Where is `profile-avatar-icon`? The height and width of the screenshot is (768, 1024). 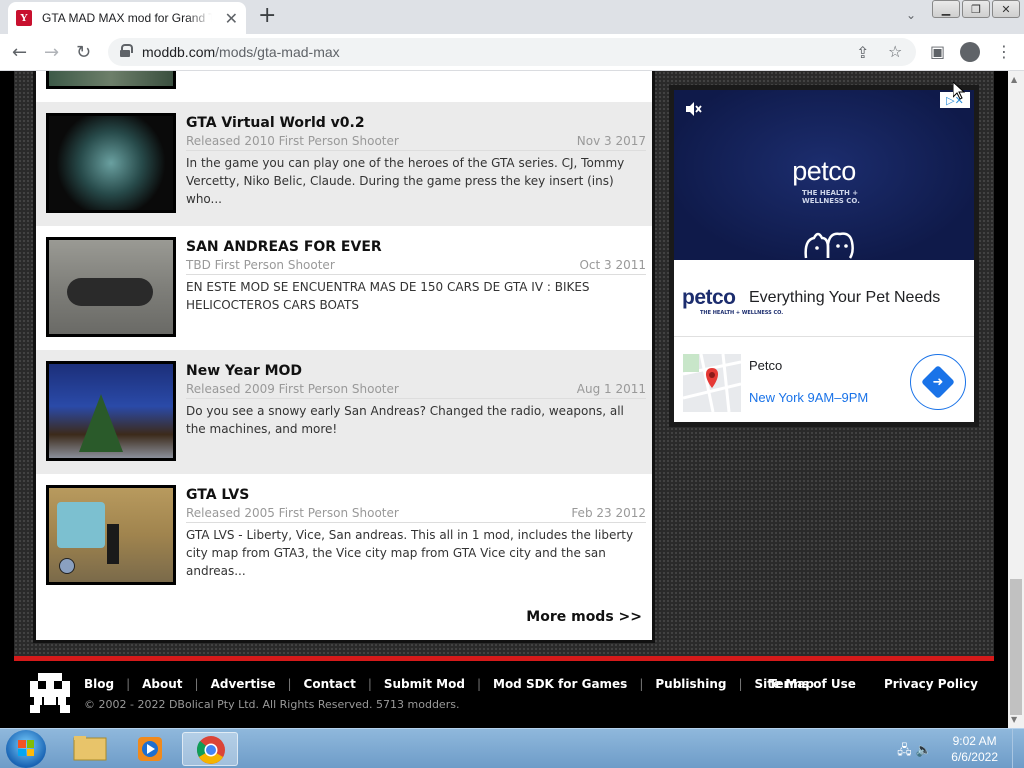 profile-avatar-icon is located at coordinates (970, 52).